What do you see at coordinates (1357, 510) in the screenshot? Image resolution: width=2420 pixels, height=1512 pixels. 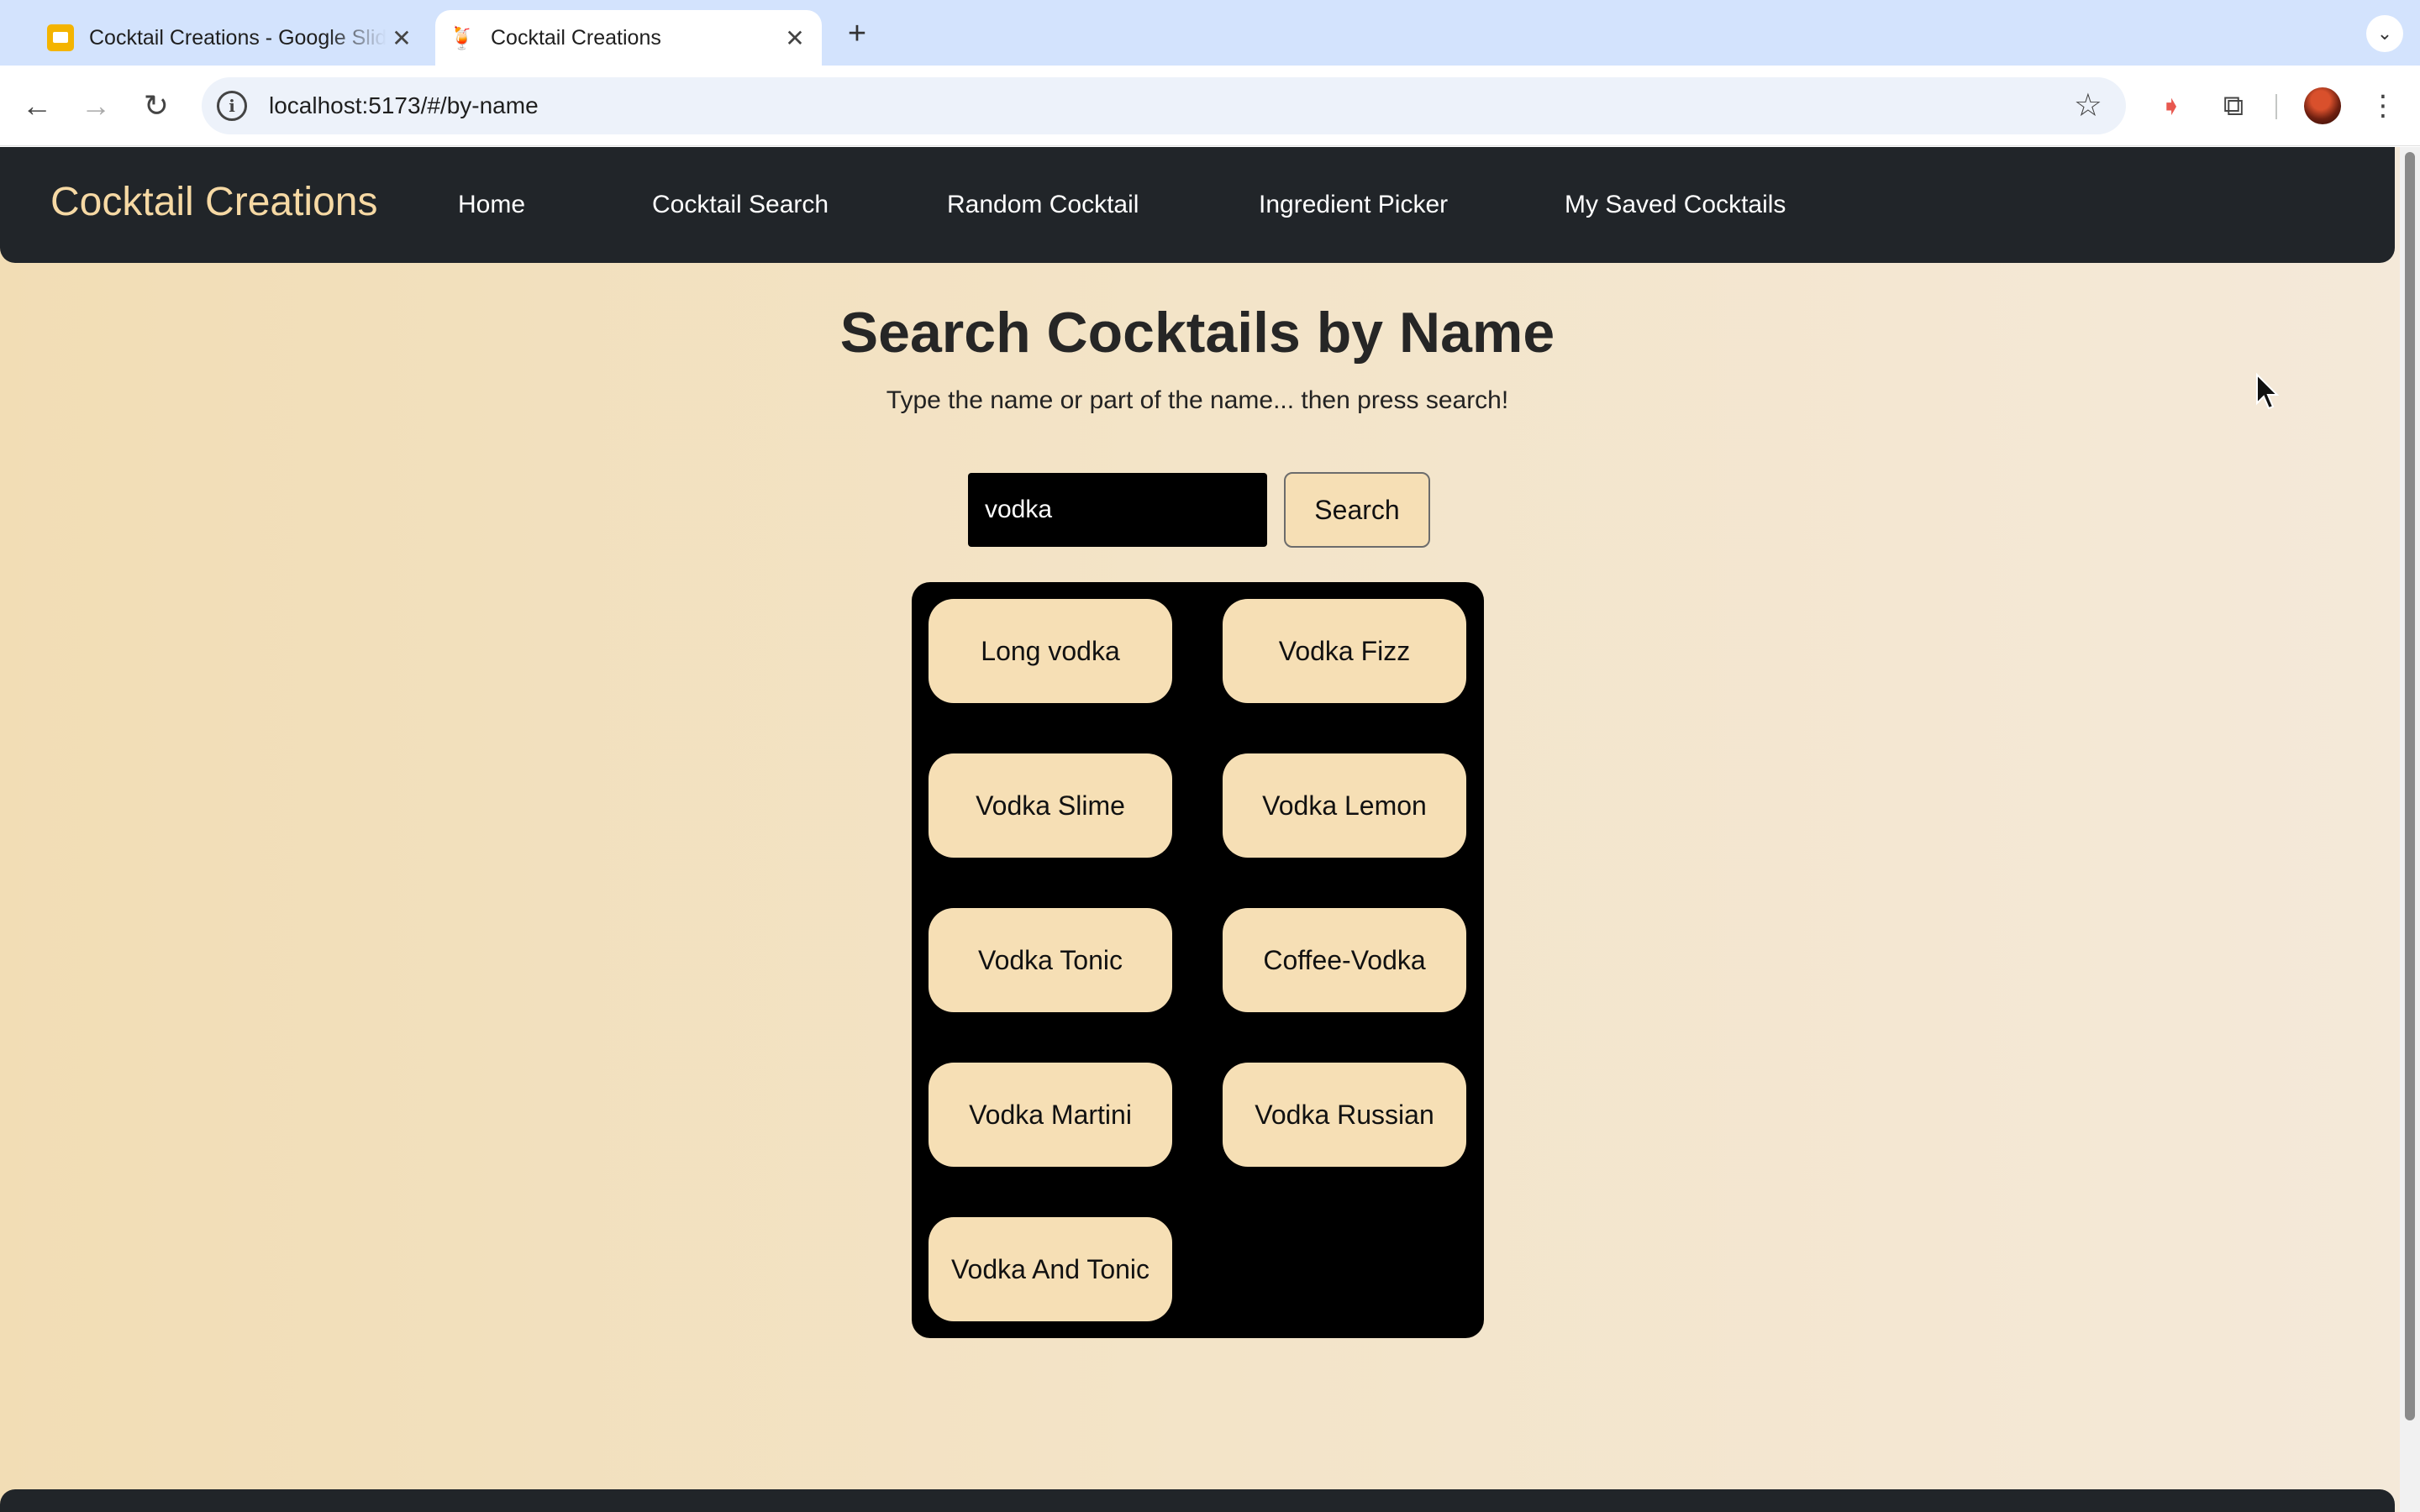 I see `search-button: Search` at bounding box center [1357, 510].